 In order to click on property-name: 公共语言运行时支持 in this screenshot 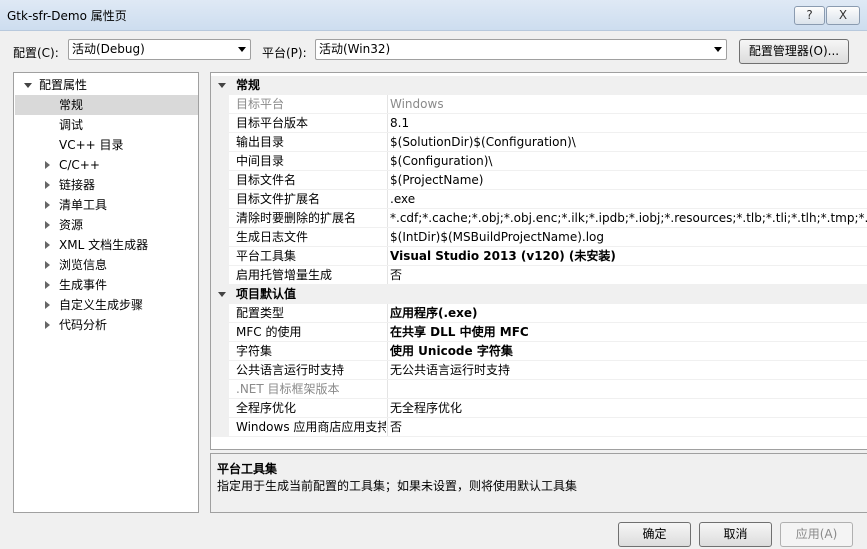, I will do `click(290, 370)`.